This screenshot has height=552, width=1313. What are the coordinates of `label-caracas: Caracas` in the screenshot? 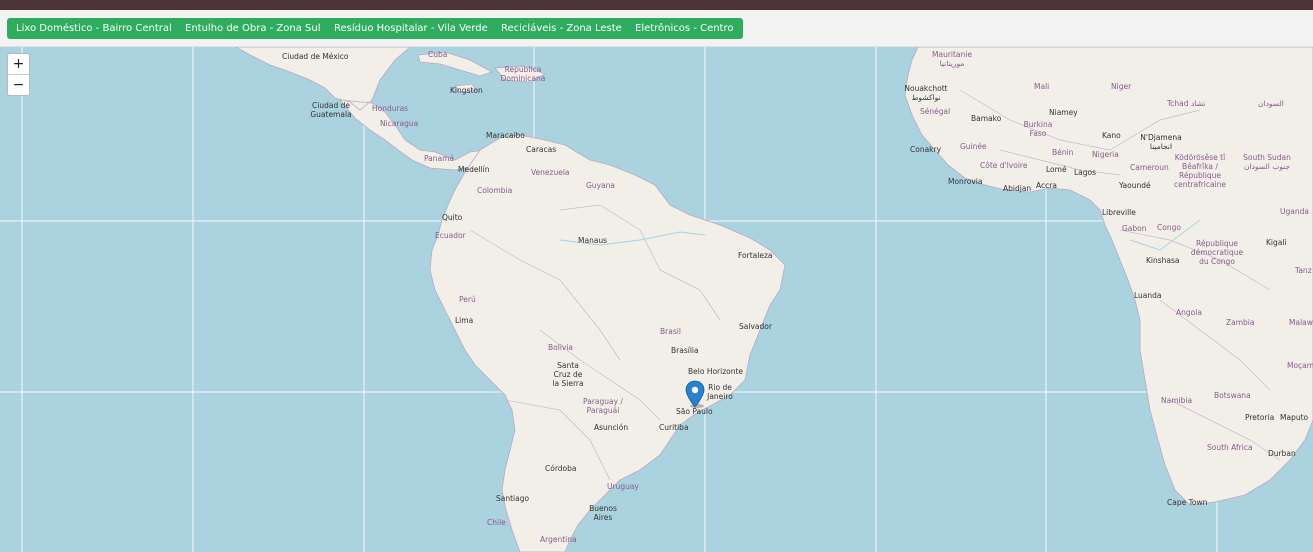 It's located at (541, 149).